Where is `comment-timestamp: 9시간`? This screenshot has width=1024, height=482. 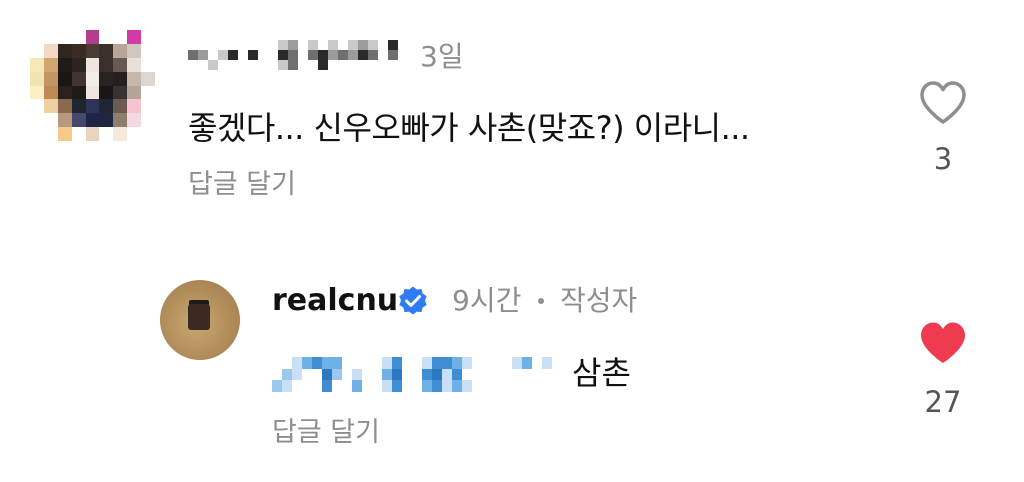 comment-timestamp: 9시간 is located at coordinates (487, 300).